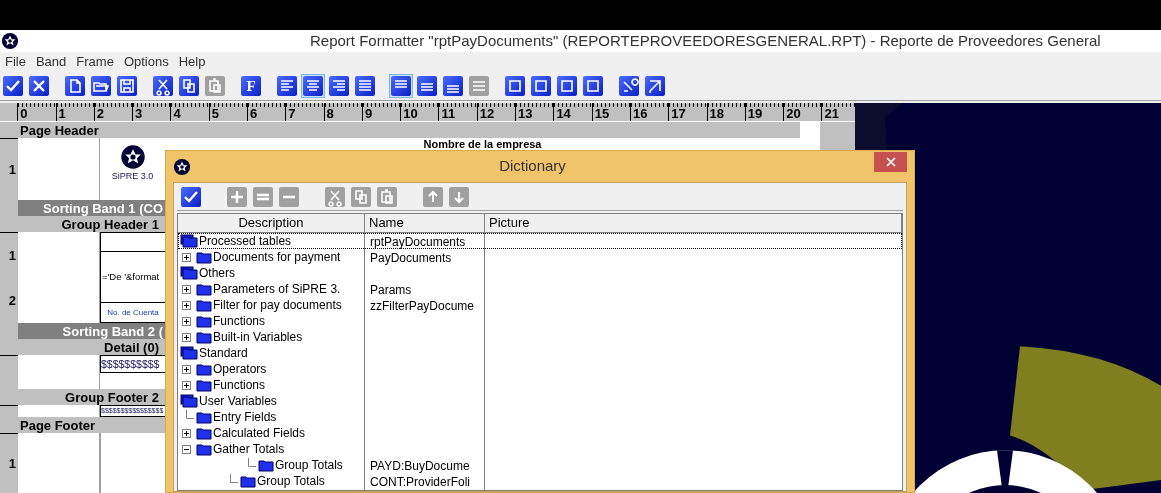  Describe the element at coordinates (540, 433) in the screenshot. I see `tree-row: Calculated Fields` at that location.